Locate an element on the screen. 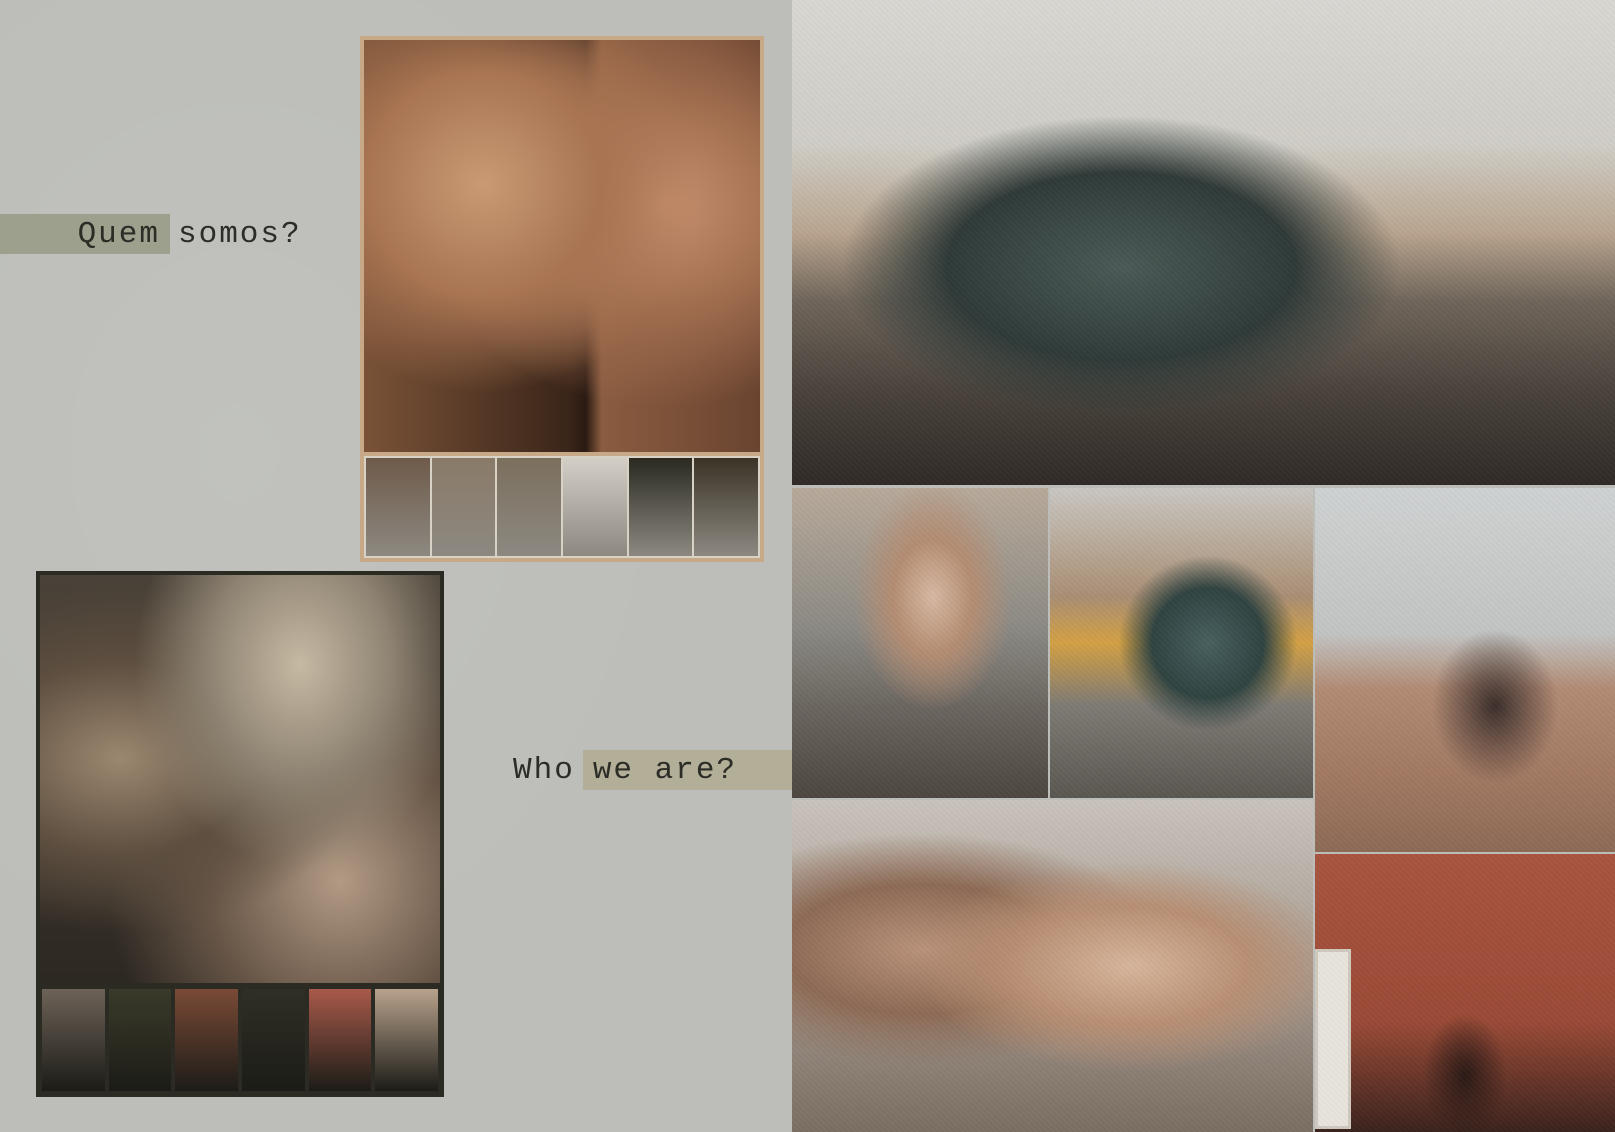  title-quem-somos: Quem somos? is located at coordinates (155, 234).